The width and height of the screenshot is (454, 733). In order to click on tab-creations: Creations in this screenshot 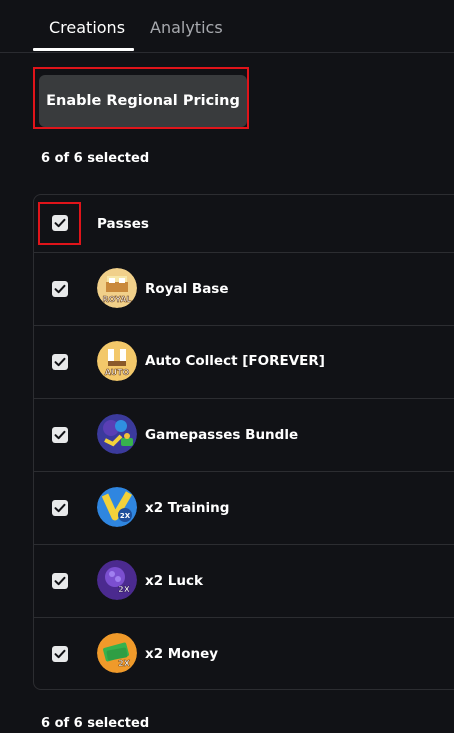, I will do `click(87, 28)`.